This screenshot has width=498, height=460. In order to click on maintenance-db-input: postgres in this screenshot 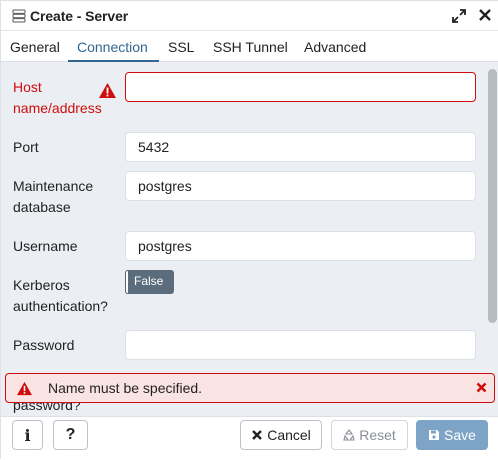, I will do `click(300, 186)`.